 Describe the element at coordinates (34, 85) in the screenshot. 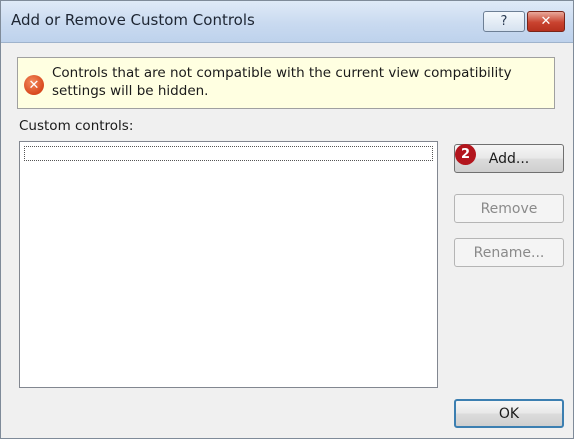

I see `error-icon: ✕` at that location.